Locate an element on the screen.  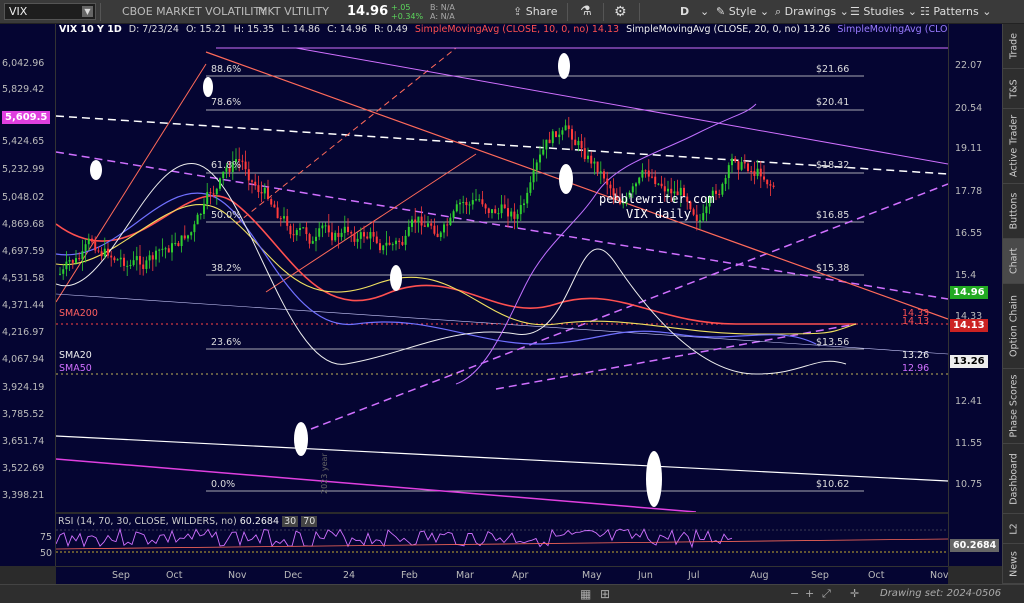
sidebar-tab-dashboard: Dashboard is located at coordinates (1013, 479).